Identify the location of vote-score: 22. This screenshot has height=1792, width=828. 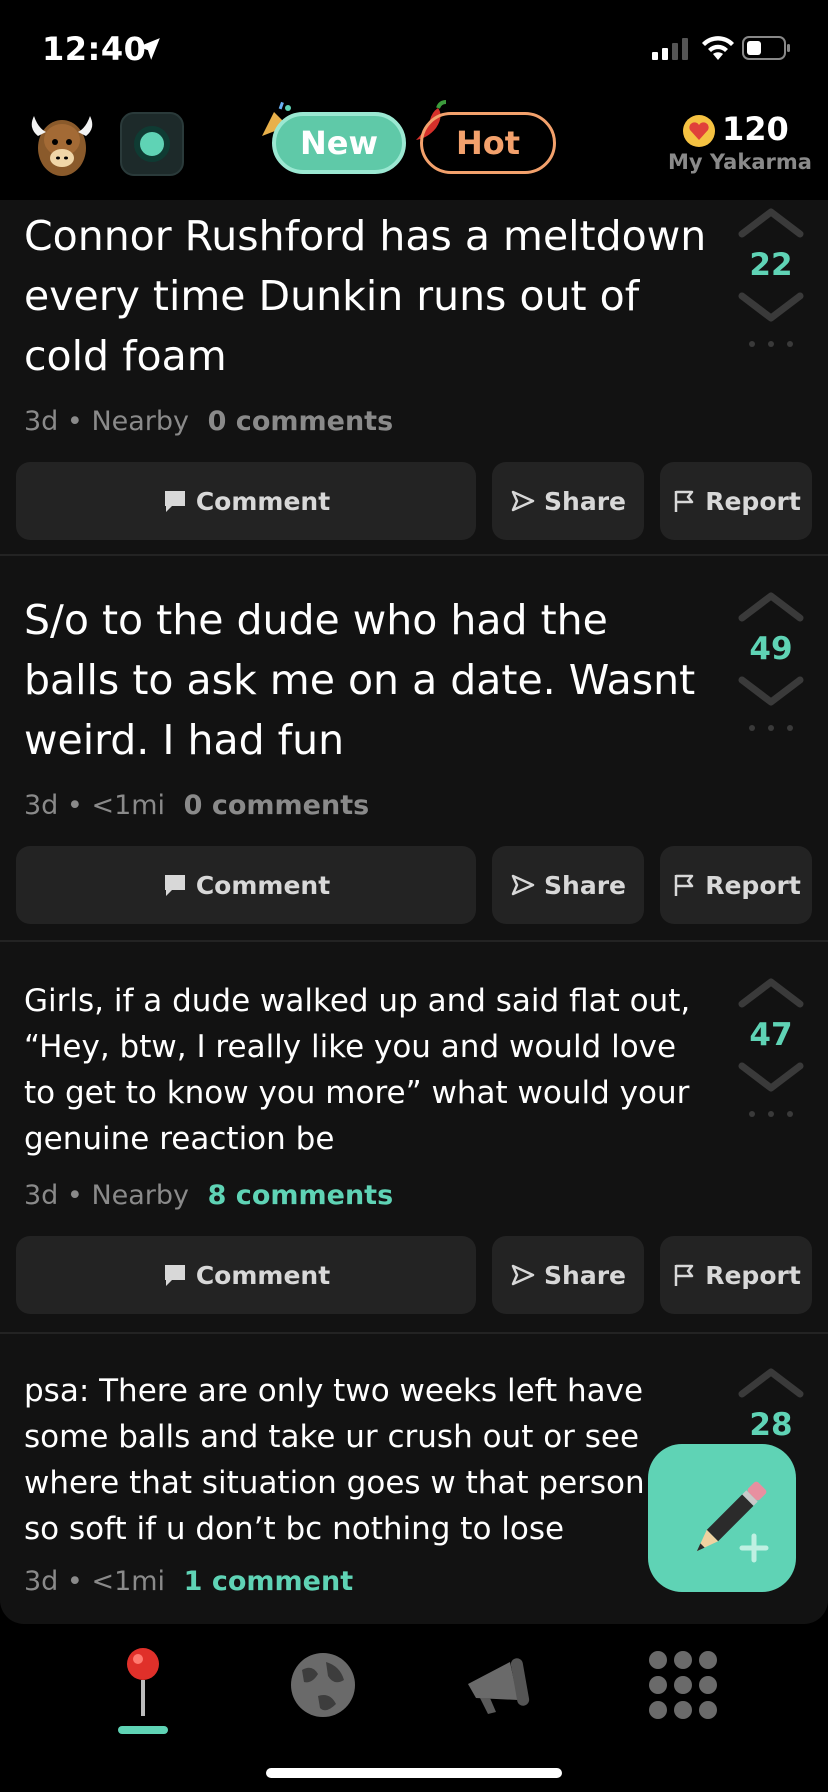
(771, 265).